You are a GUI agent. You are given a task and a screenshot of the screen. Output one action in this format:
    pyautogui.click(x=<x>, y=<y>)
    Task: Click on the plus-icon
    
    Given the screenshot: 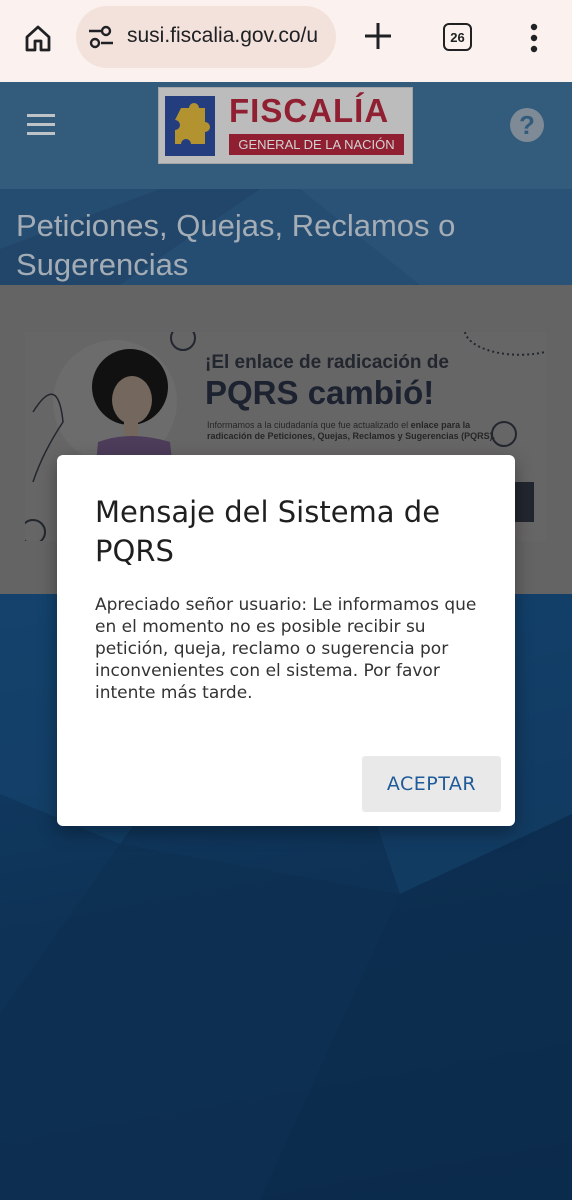 What is the action you would take?
    pyautogui.click(x=378, y=36)
    